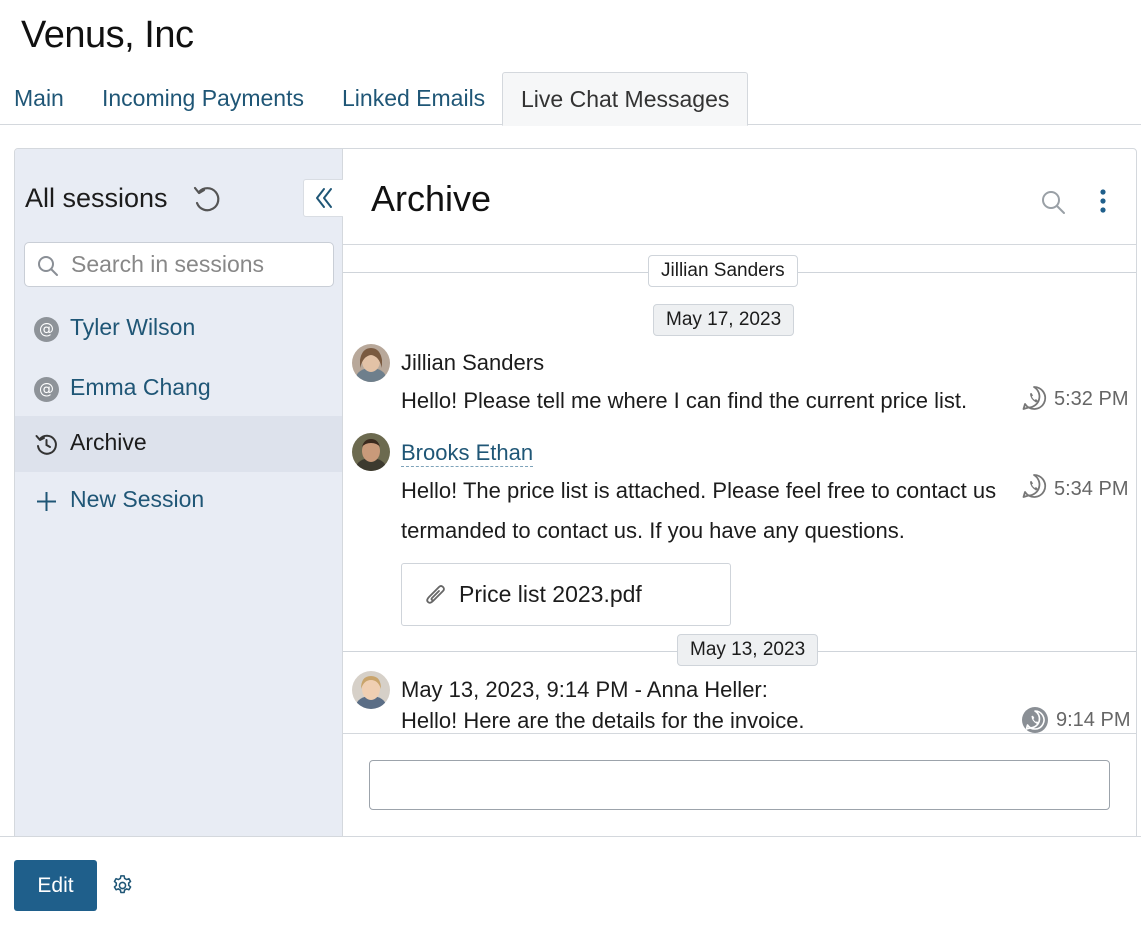 Image resolution: width=1141 pixels, height=928 pixels. What do you see at coordinates (413, 98) in the screenshot?
I see `tab-linked-emails: Linked Emails` at bounding box center [413, 98].